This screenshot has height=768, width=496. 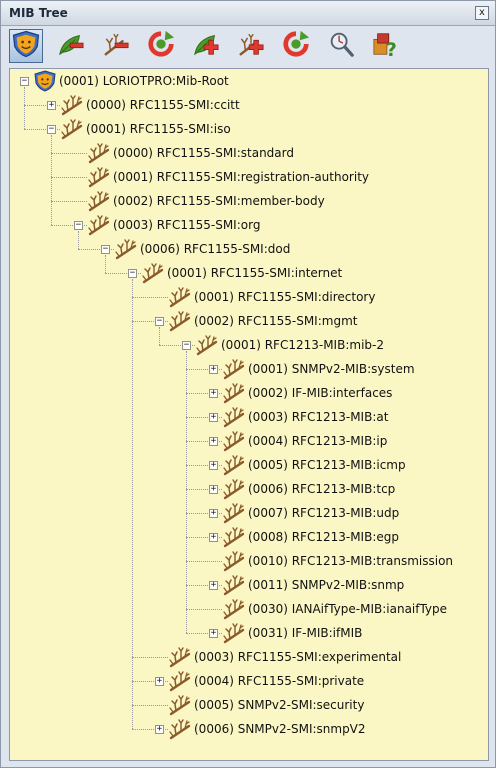 I want to click on tree-node: (0001) RFC1155-SMI:directory, so click(x=249, y=297).